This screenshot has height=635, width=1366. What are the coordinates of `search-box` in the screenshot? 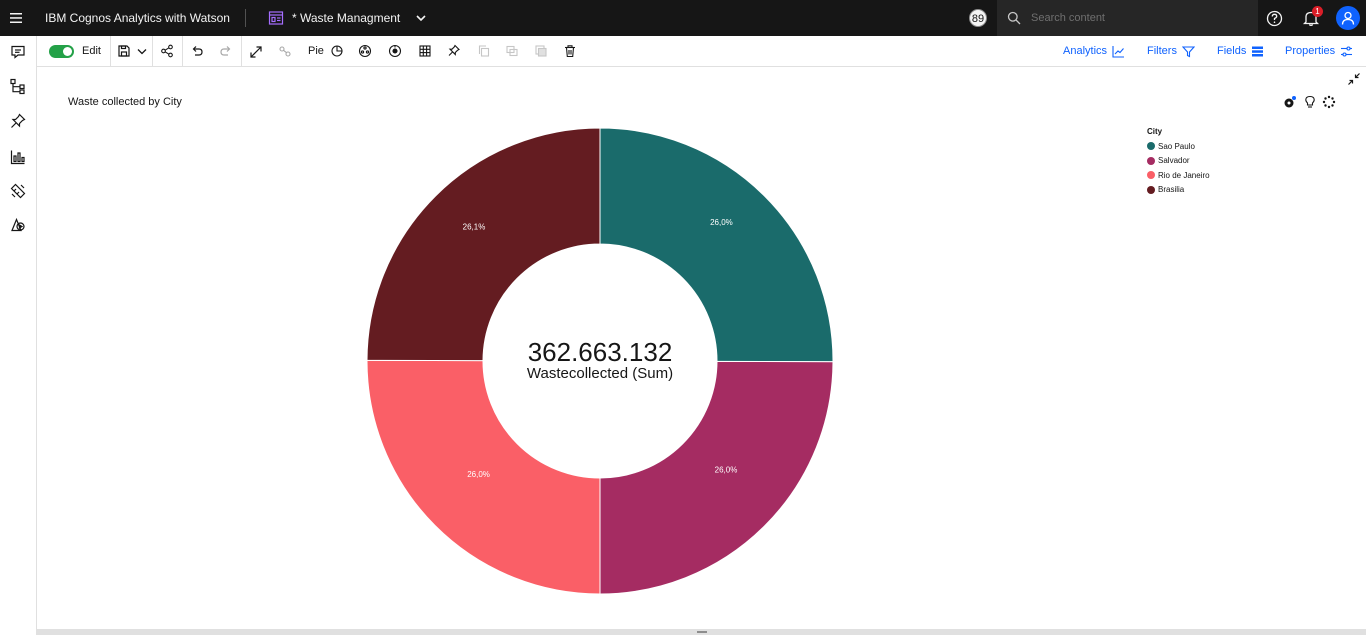 It's located at (1127, 18).